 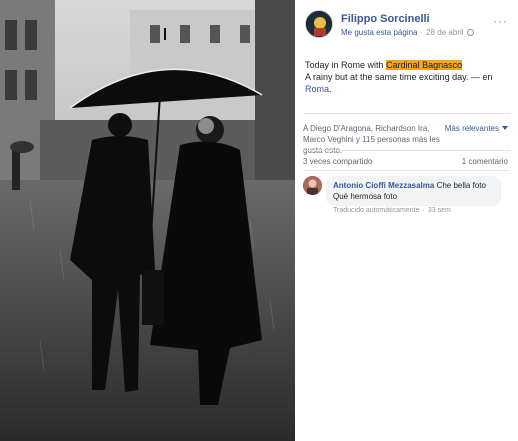 What do you see at coordinates (330, 89) in the screenshot?
I see `place-period: .` at bounding box center [330, 89].